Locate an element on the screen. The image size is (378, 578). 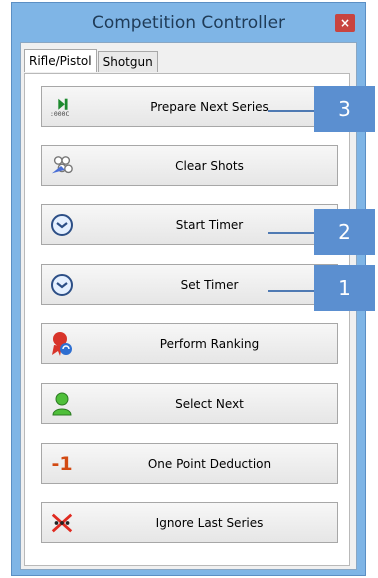
one-point-deduction-button: -1 One Point Deduction is located at coordinates (189, 463).